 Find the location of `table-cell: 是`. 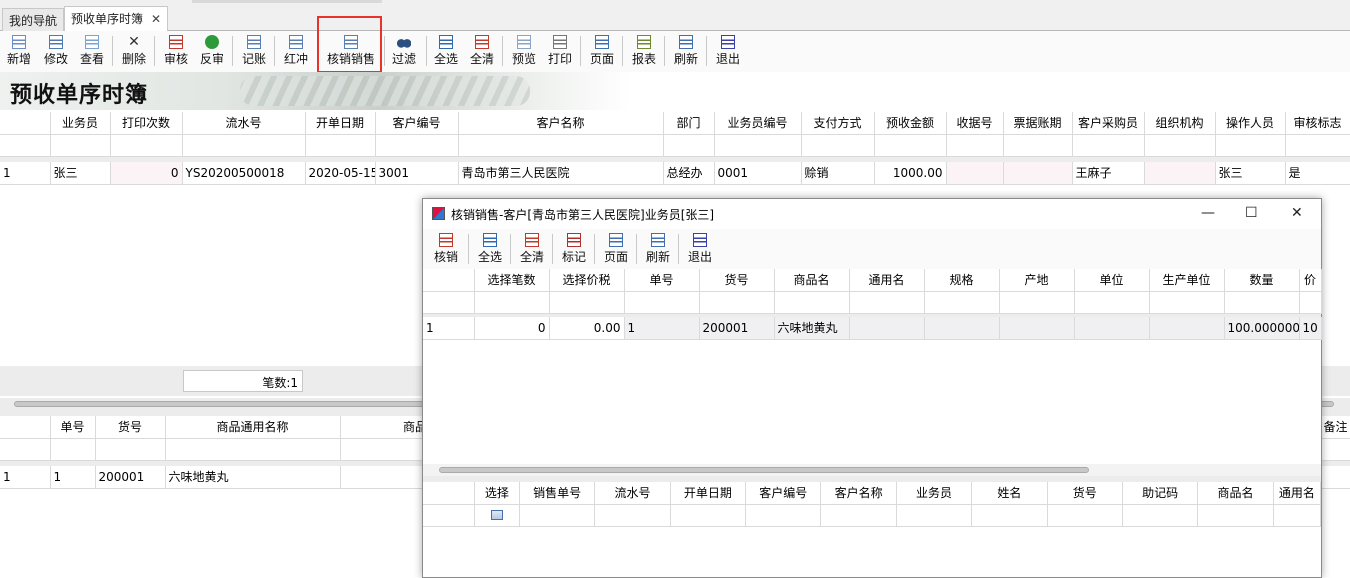

table-cell: 是 is located at coordinates (1317, 173).